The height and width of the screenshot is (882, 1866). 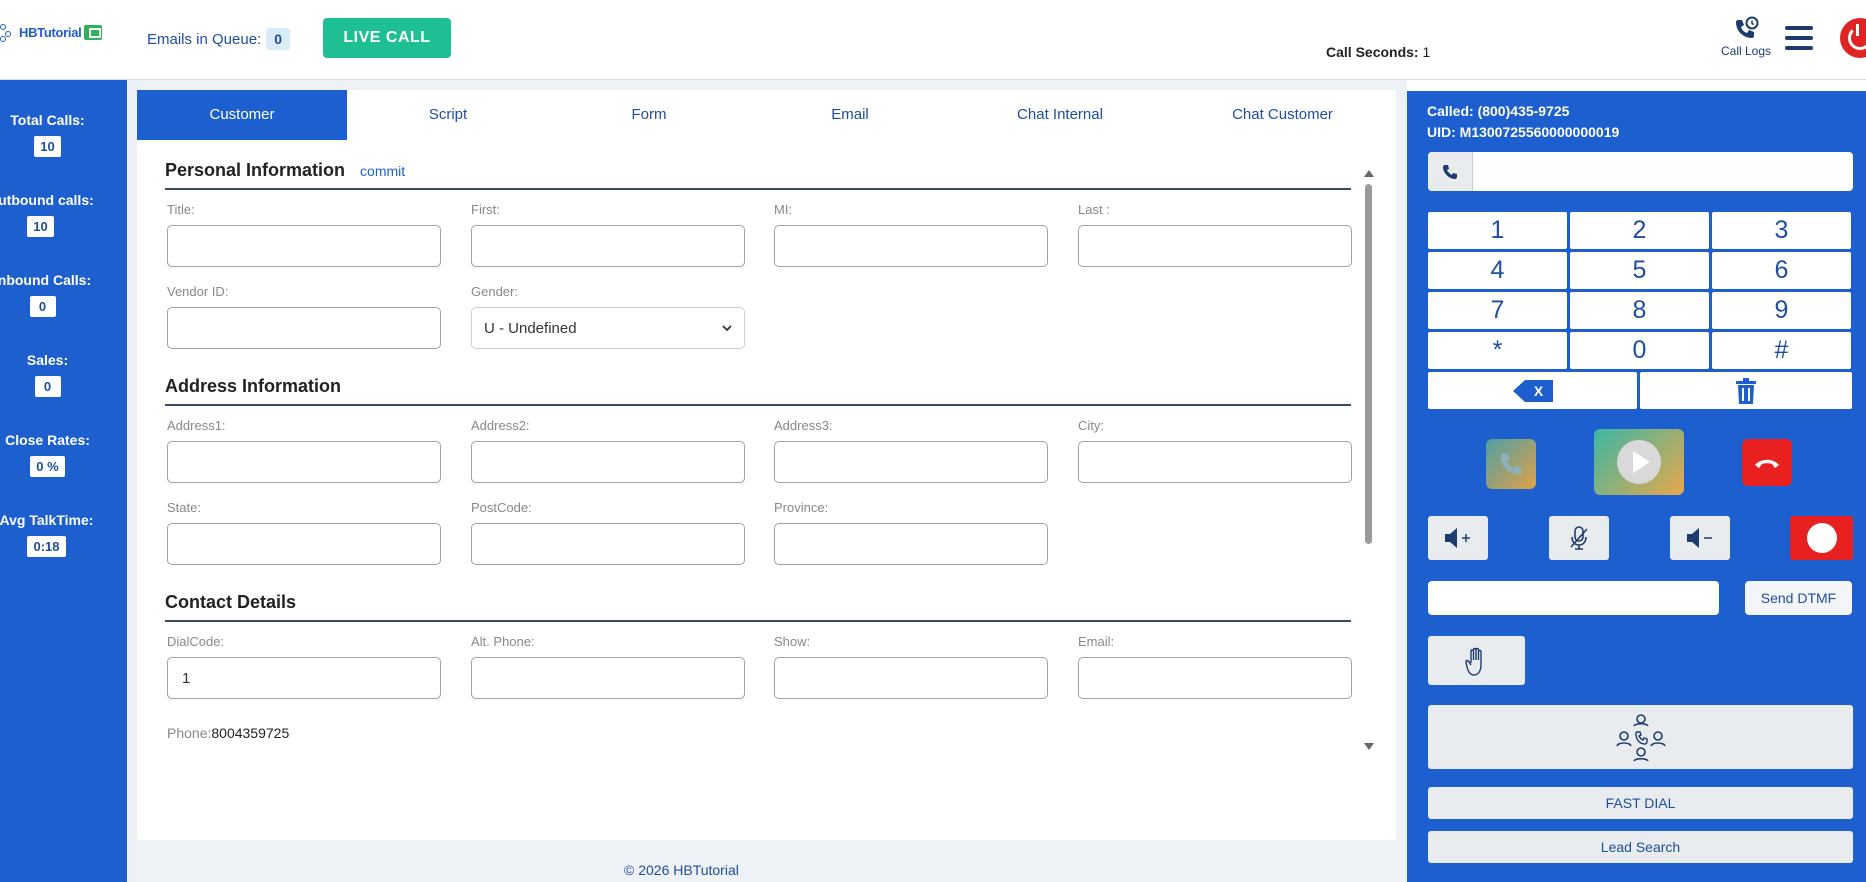 I want to click on key-star: *, so click(x=1497, y=350).